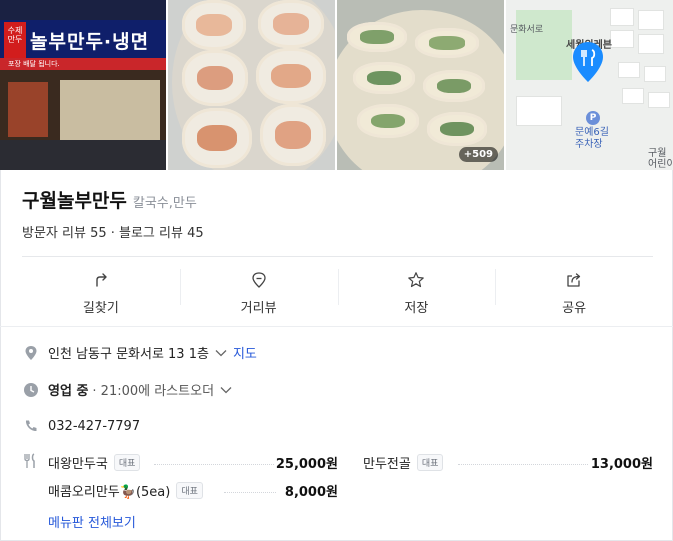 Image resolution: width=673 pixels, height=541 pixels. Describe the element at coordinates (574, 280) in the screenshot. I see `share-icon` at that location.